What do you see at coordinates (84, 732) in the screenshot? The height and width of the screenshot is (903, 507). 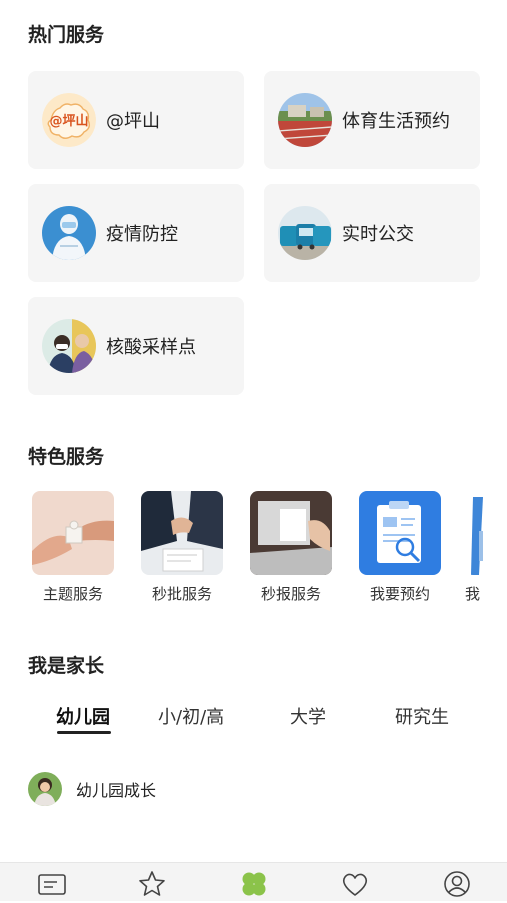 I see `active-tab-indicator` at bounding box center [84, 732].